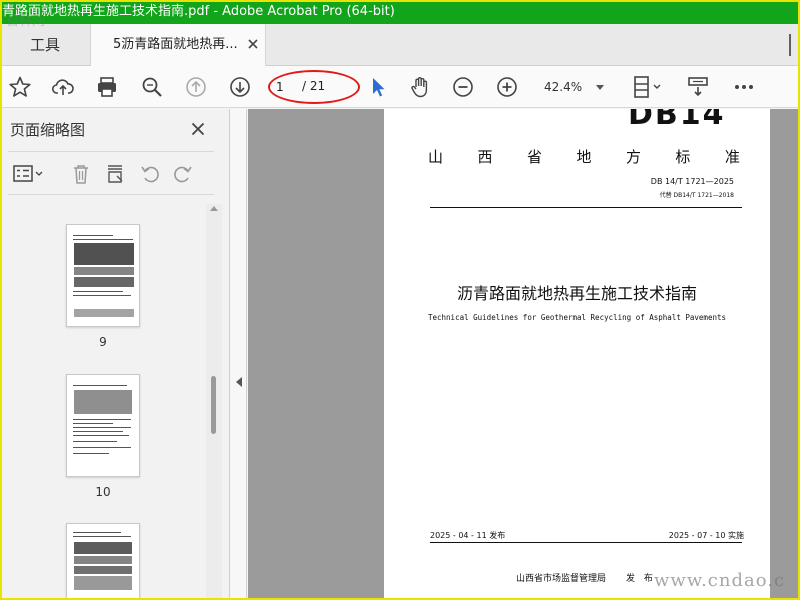 The height and width of the screenshot is (600, 800). I want to click on zoom-level-value: 42.4%, so click(563, 87).